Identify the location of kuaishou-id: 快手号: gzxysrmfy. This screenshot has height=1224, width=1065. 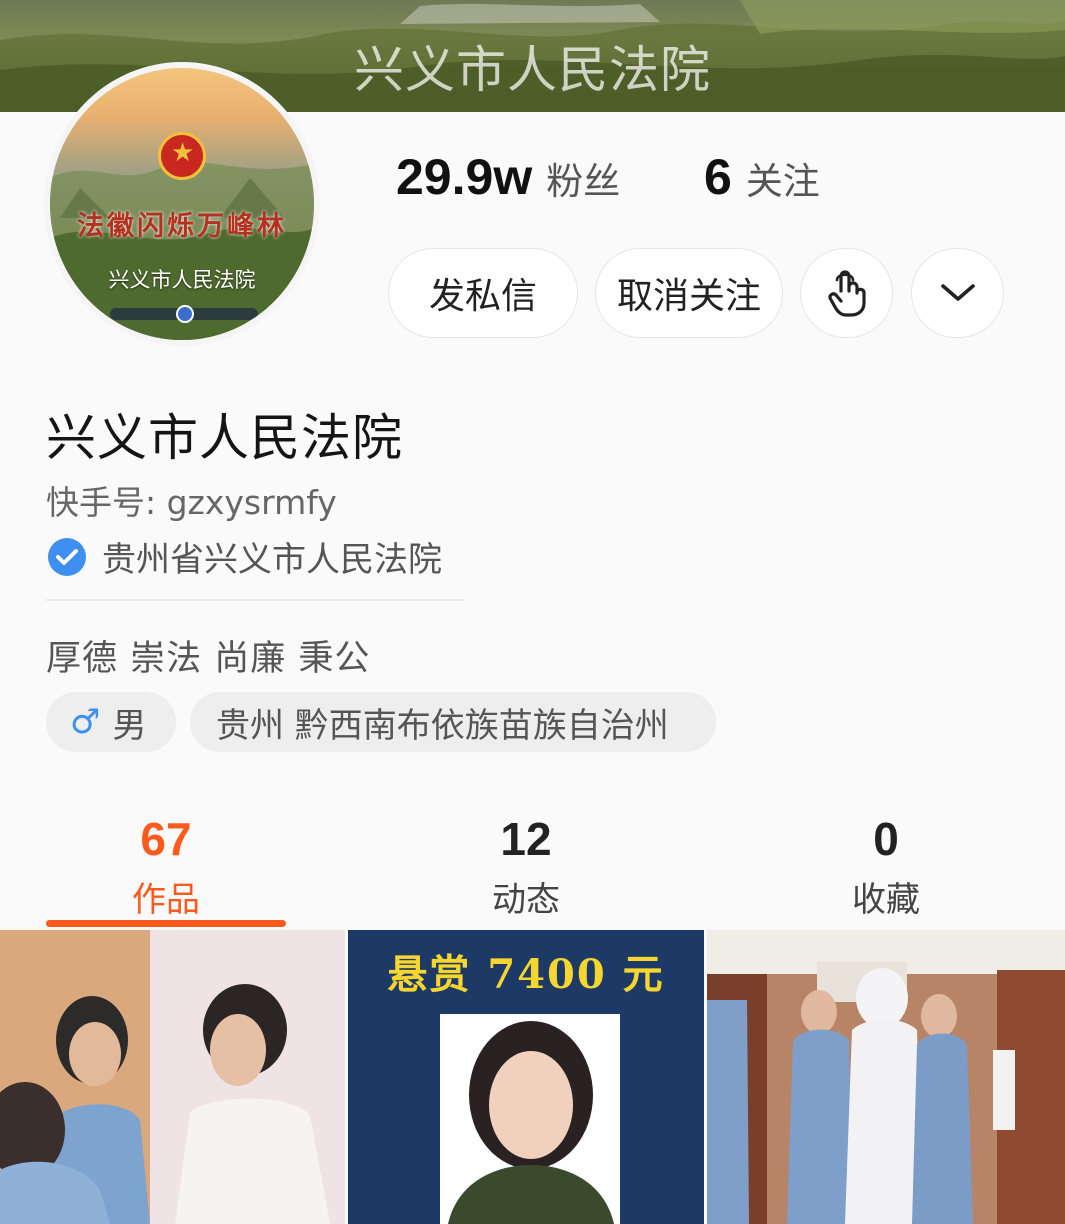
(191, 500).